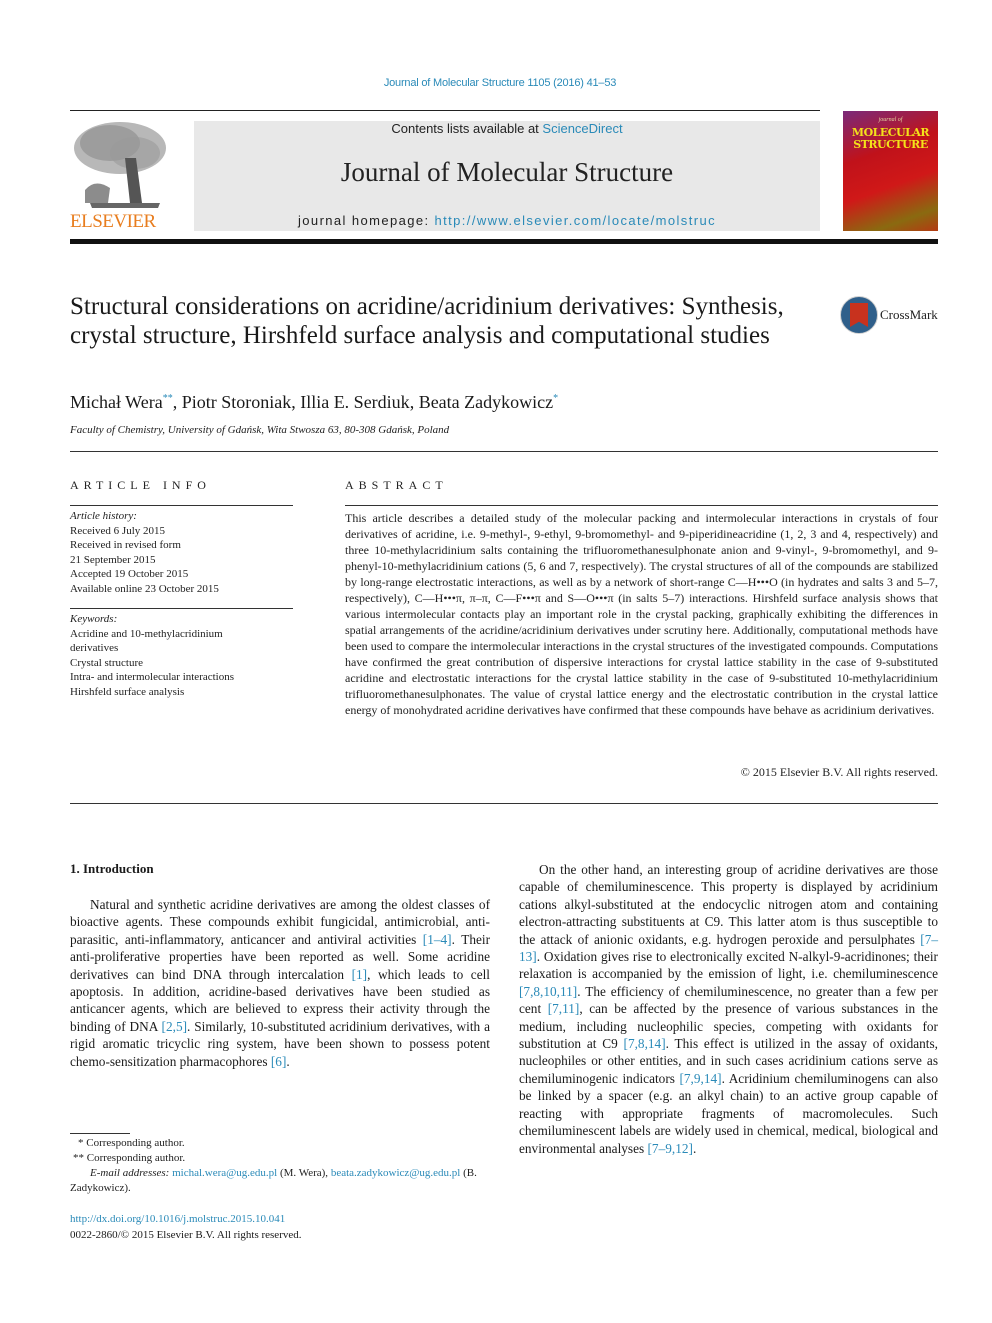  What do you see at coordinates (100, 1133) in the screenshot?
I see `footnote-divider` at bounding box center [100, 1133].